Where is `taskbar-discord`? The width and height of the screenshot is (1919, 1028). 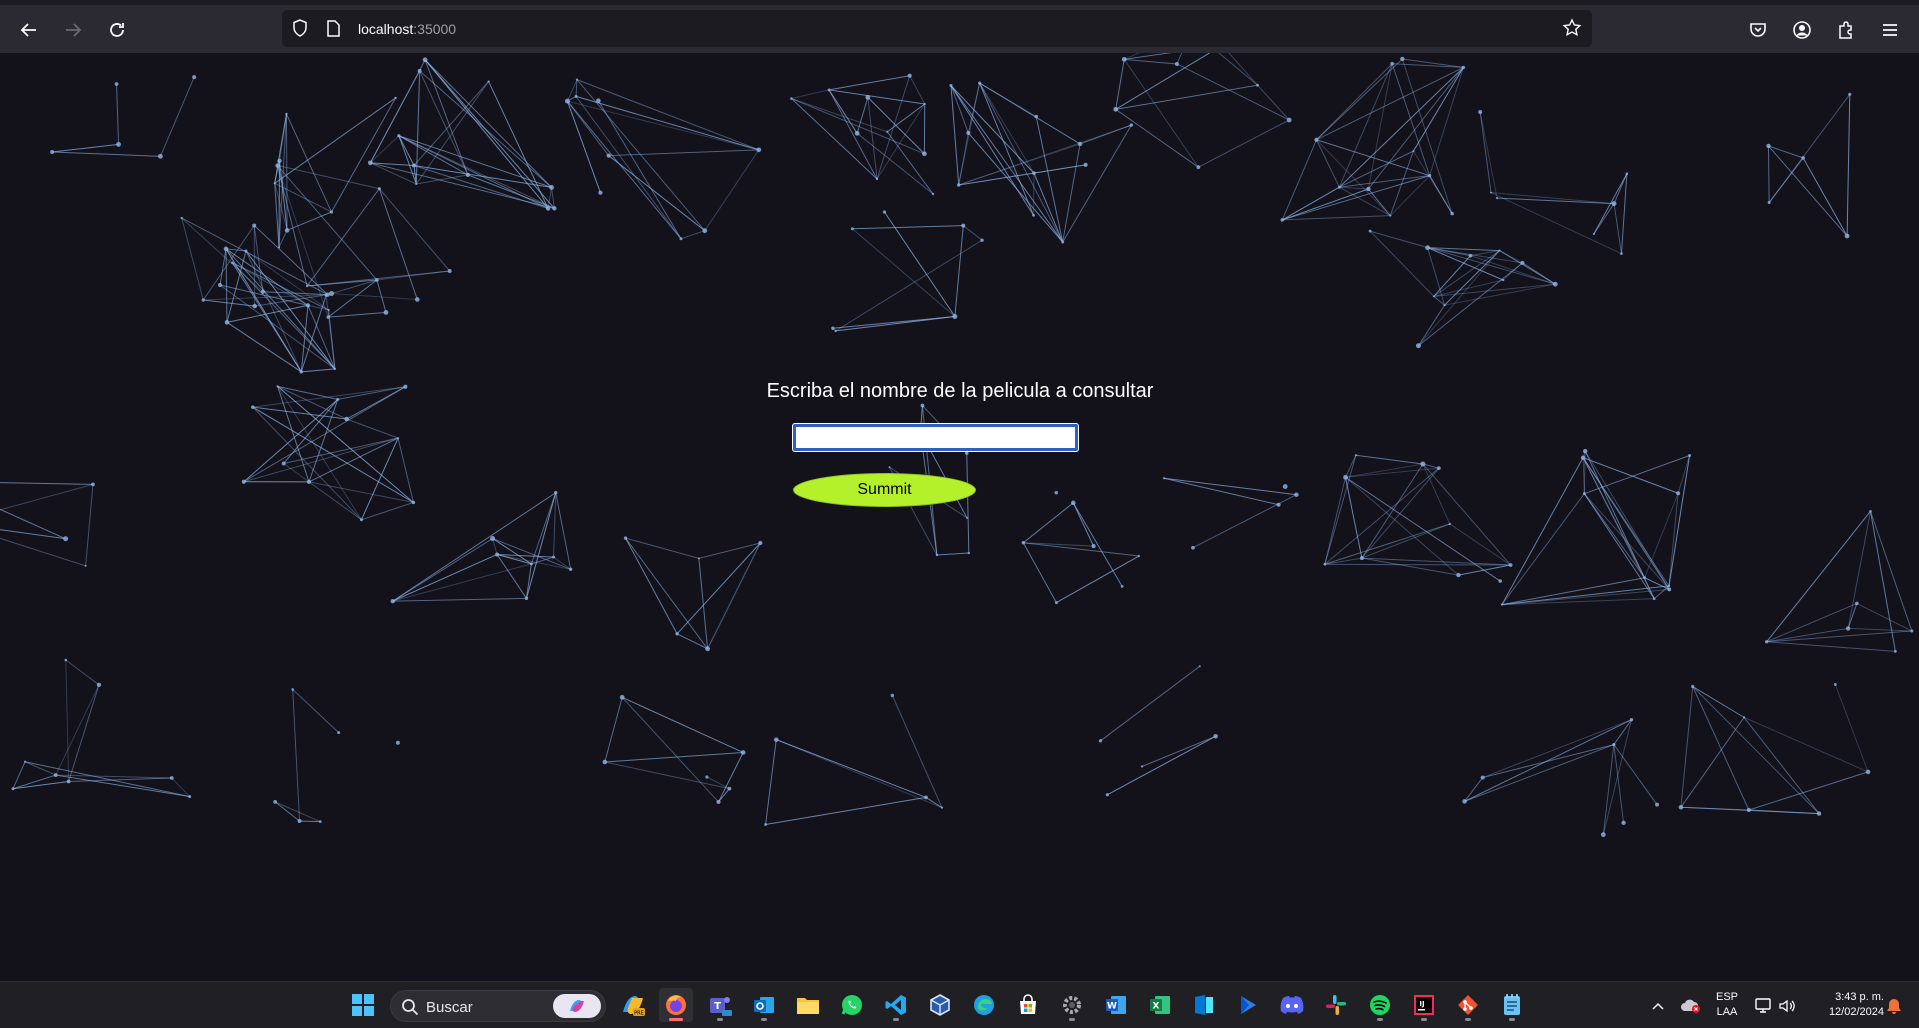 taskbar-discord is located at coordinates (1292, 1005).